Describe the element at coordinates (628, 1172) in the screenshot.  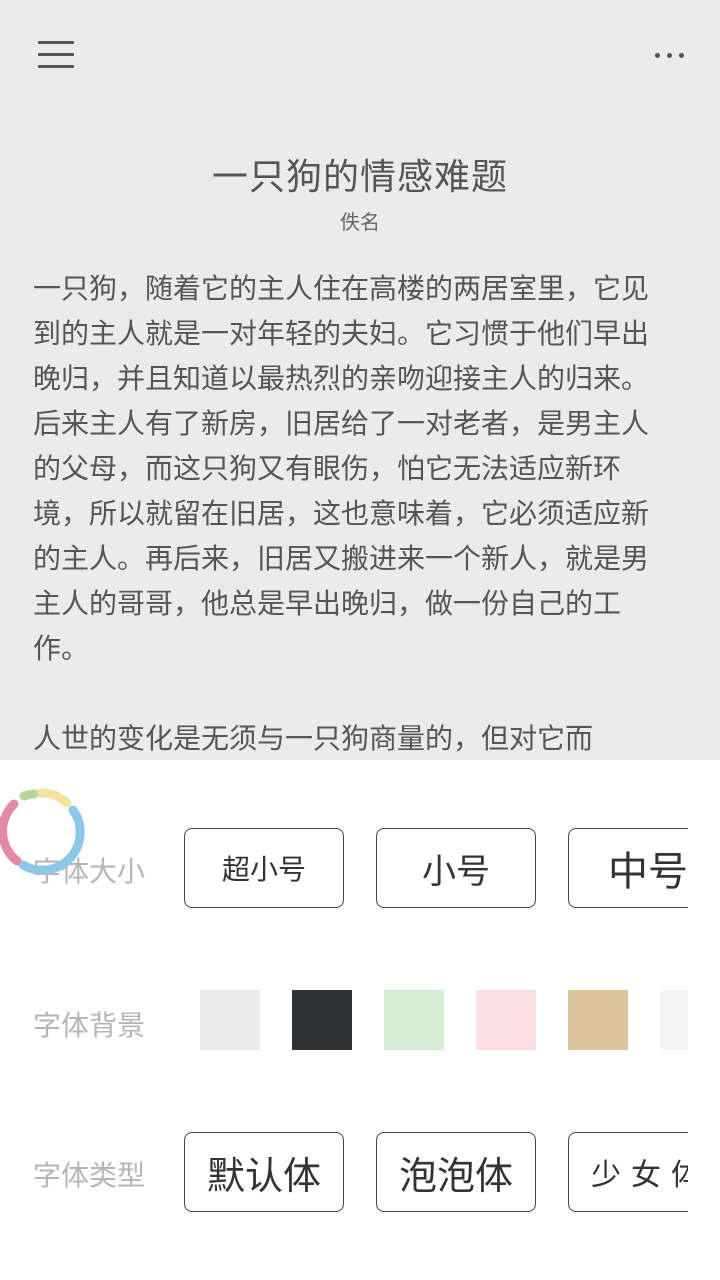
I see `font-type-option-girl: 少女体` at that location.